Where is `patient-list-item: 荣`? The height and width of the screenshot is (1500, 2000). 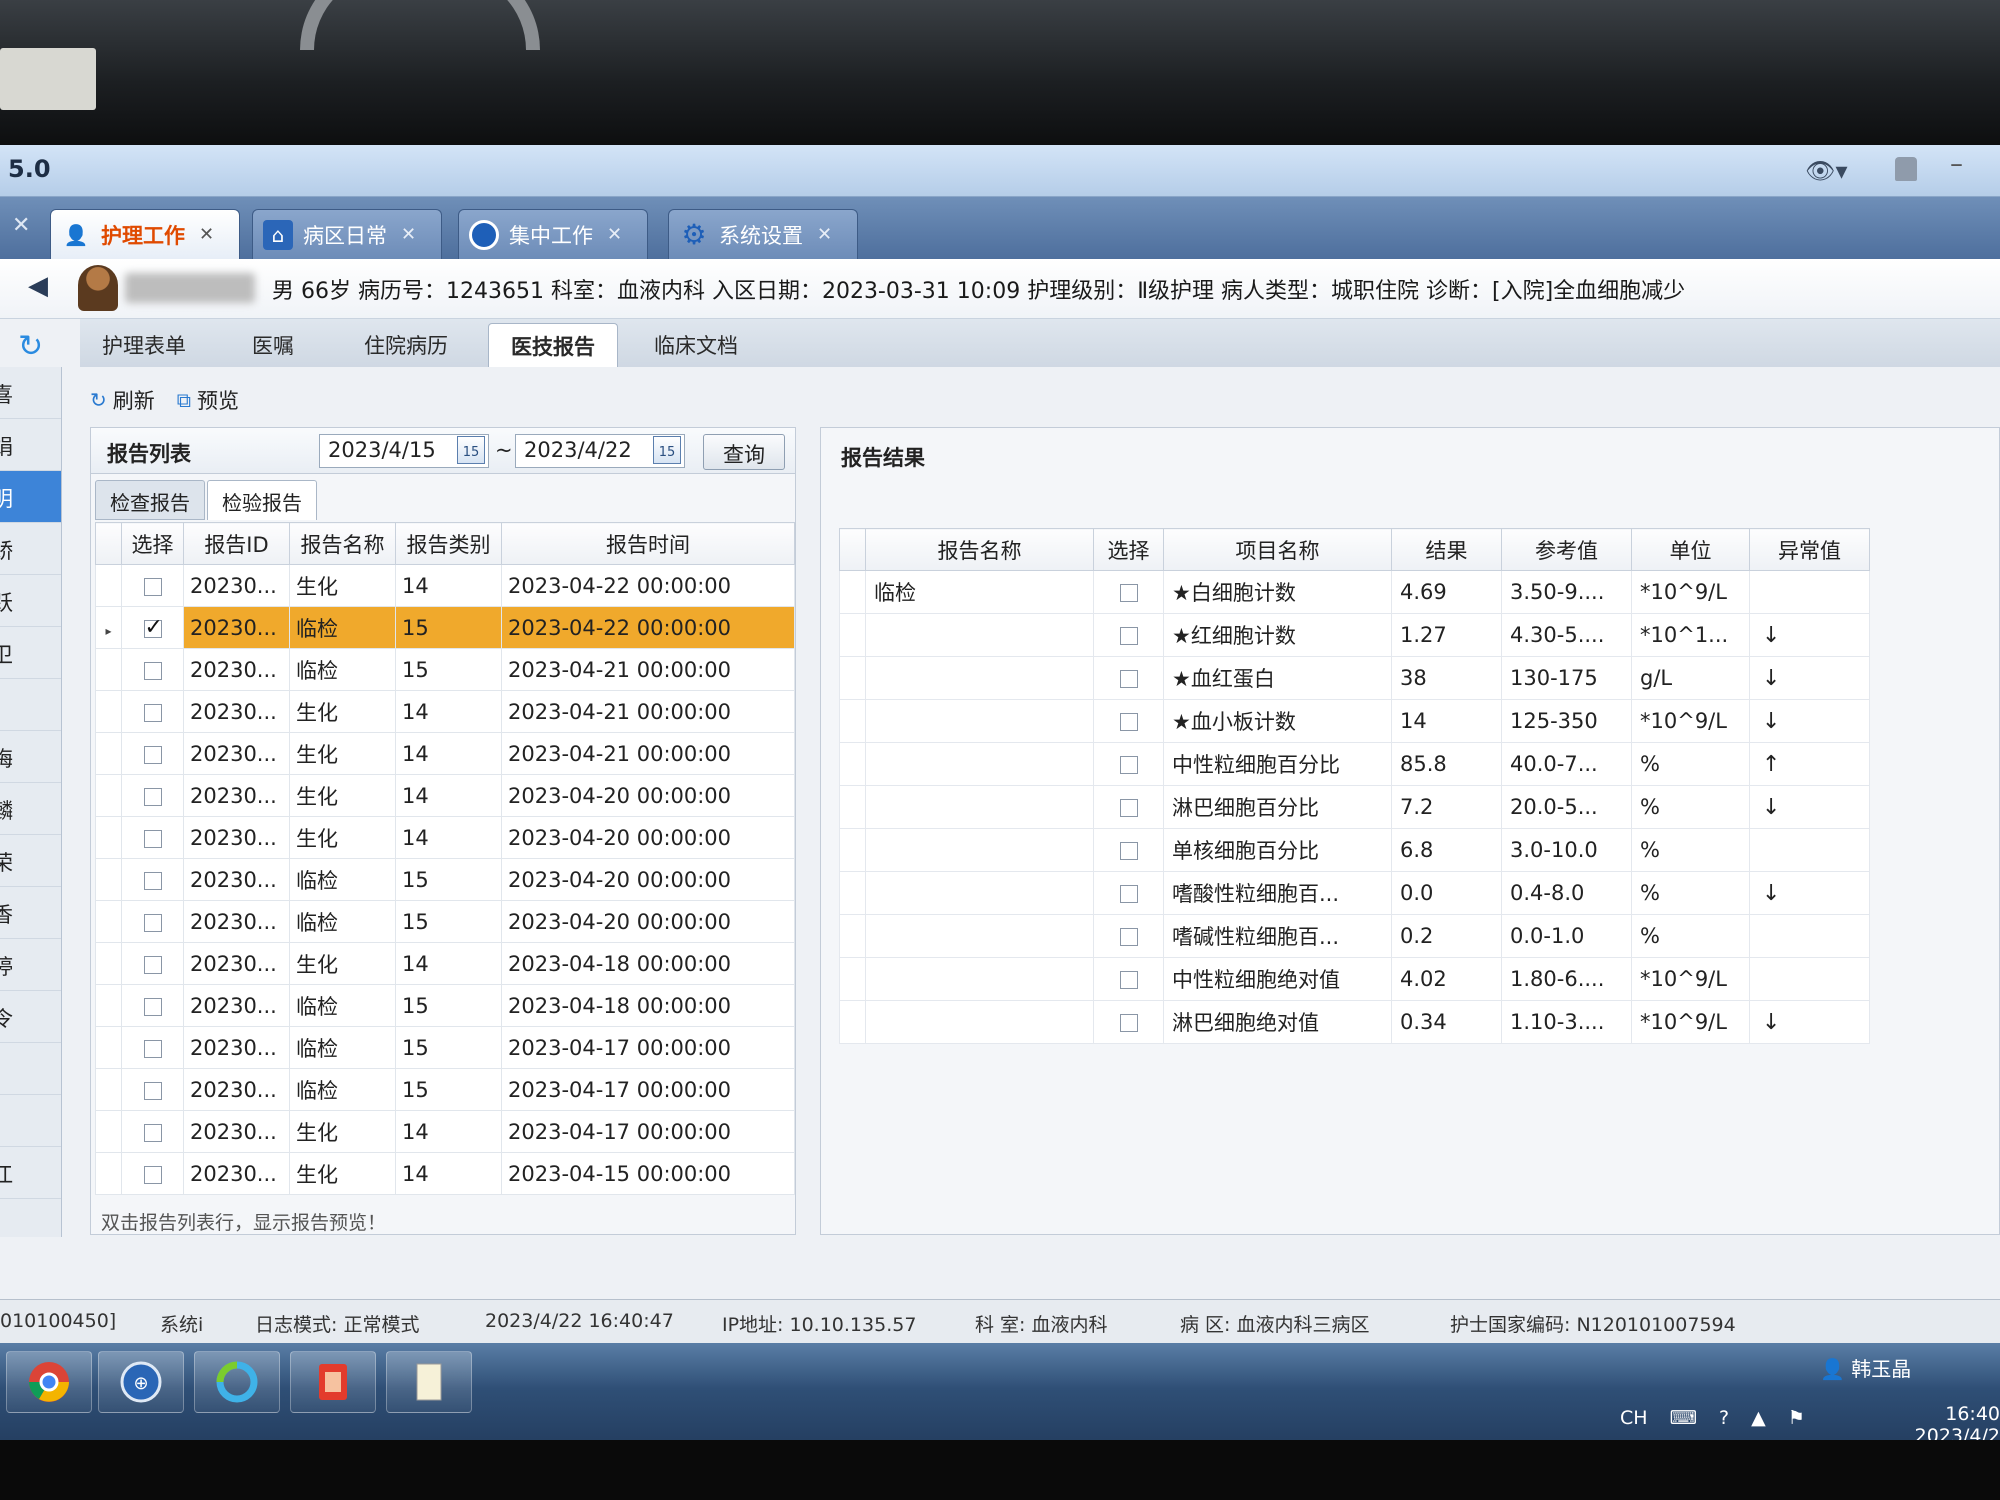
patient-list-item: 荣 is located at coordinates (30, 861).